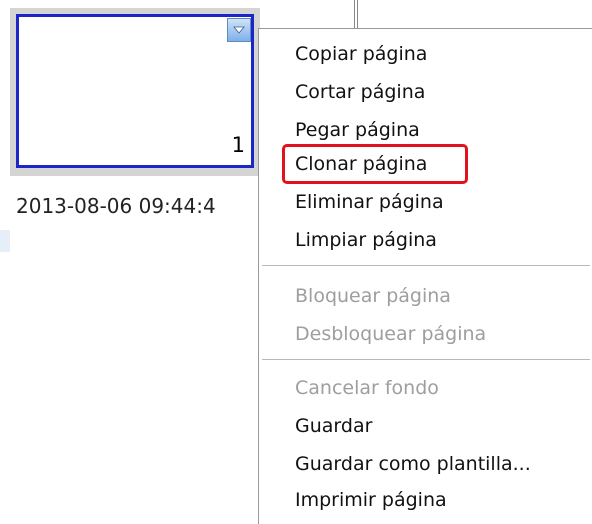 The width and height of the screenshot is (592, 524). I want to click on menu-item-pegar-pagina: Pegar página, so click(357, 130).